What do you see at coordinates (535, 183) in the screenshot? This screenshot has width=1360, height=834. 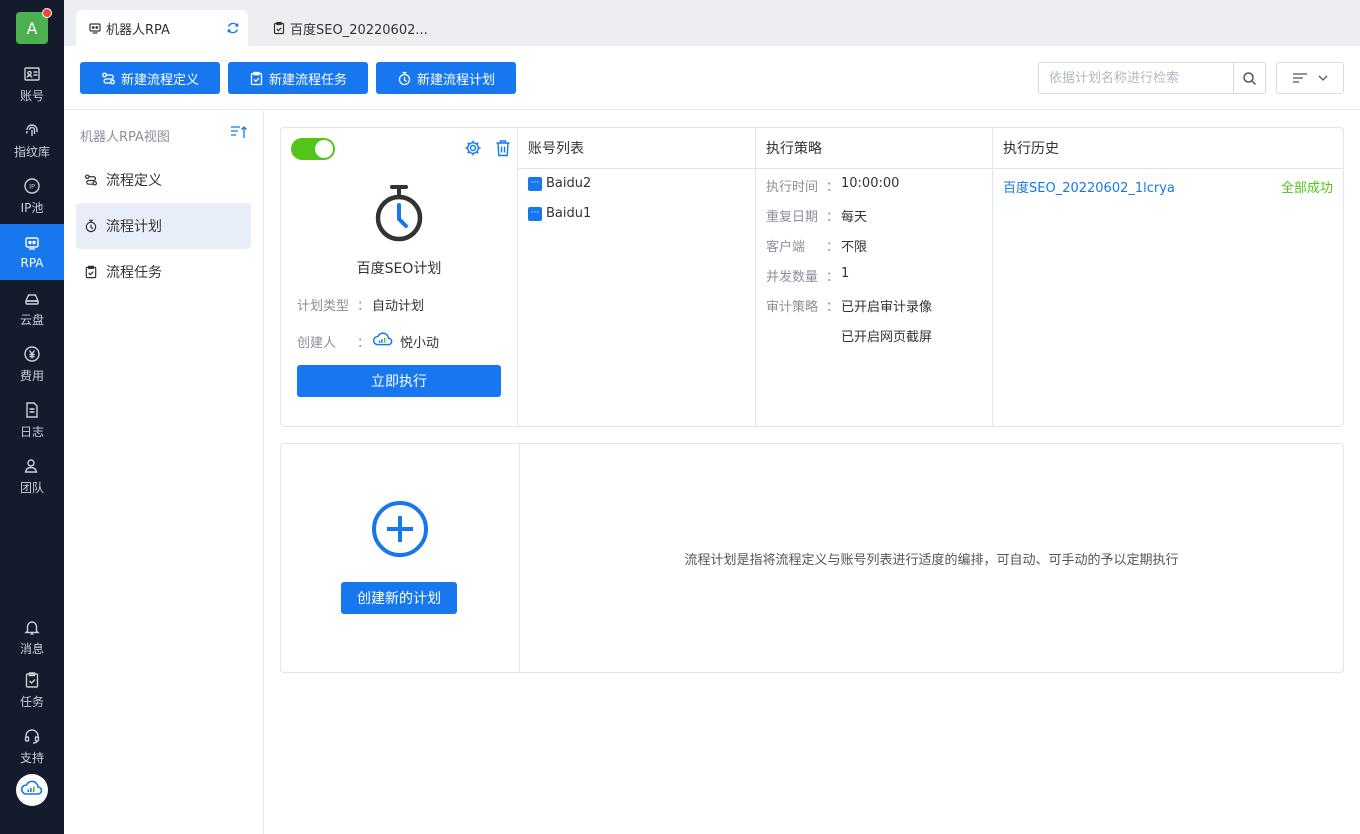 I see `account-icon: ···` at bounding box center [535, 183].